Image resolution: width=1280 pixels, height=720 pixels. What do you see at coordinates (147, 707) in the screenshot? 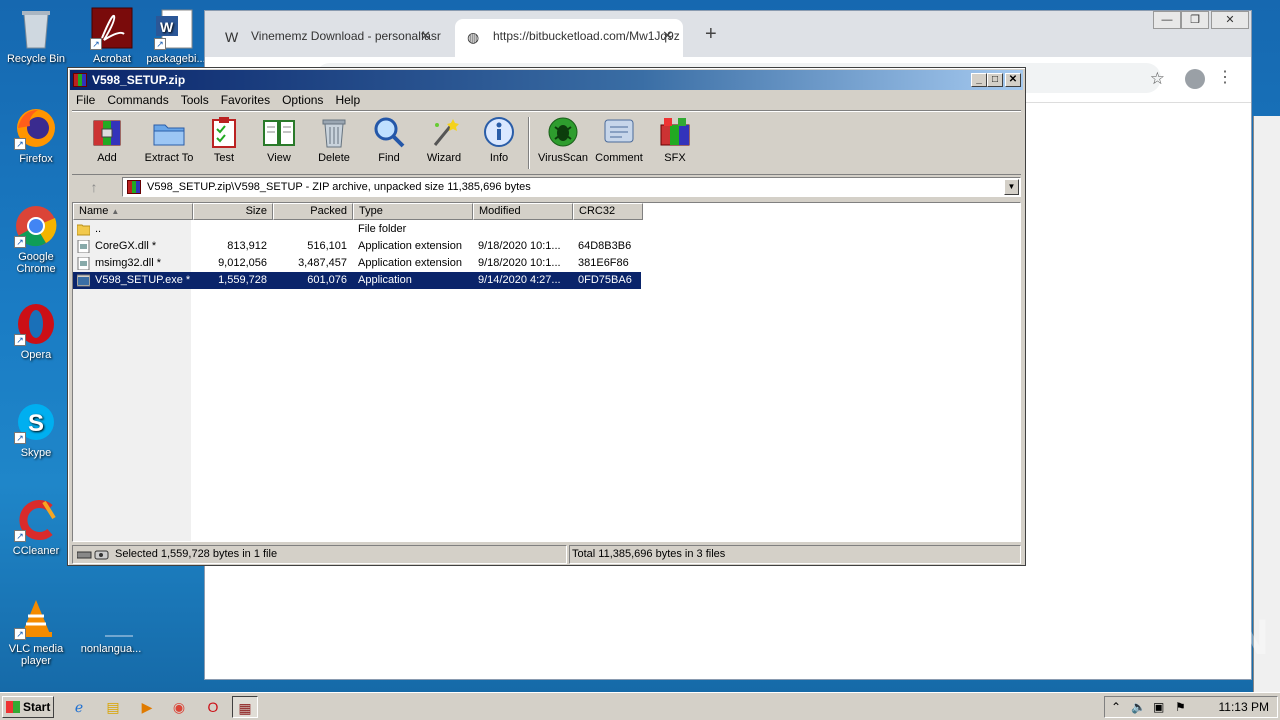
I see `taskbar-media-player-icon: ▶` at bounding box center [147, 707].